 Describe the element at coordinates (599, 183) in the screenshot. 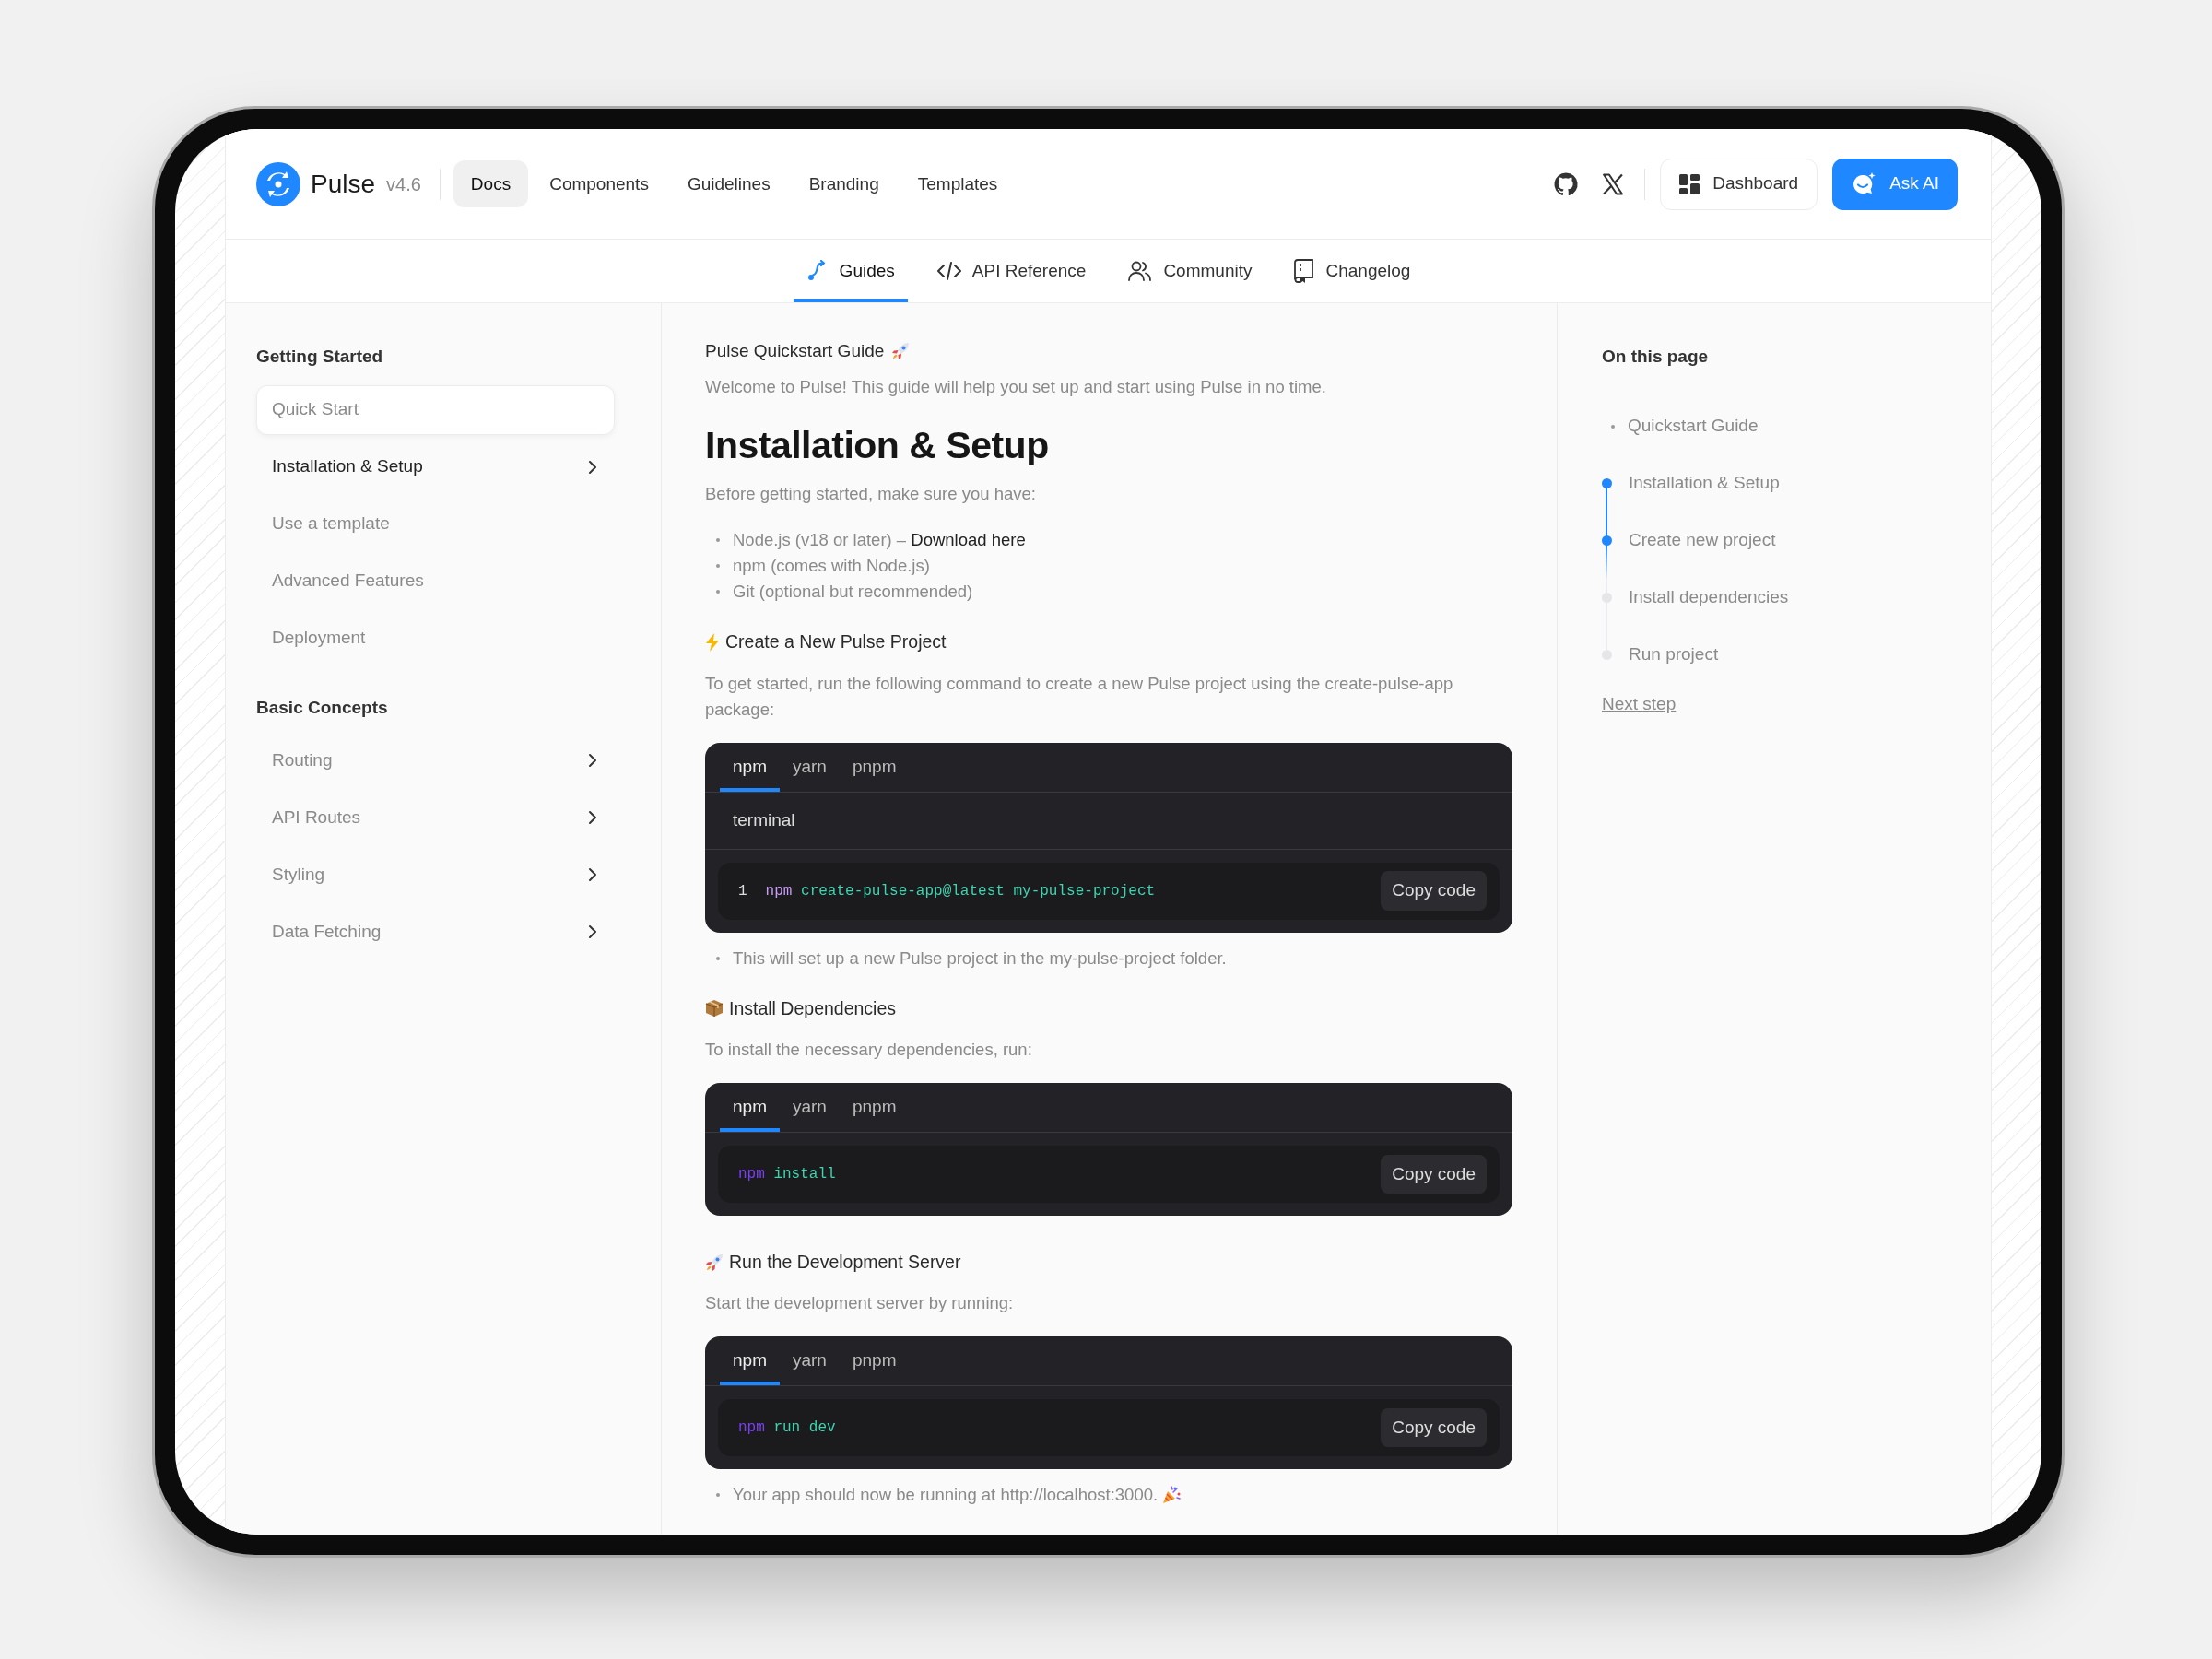

I see `nav-link: Components` at that location.